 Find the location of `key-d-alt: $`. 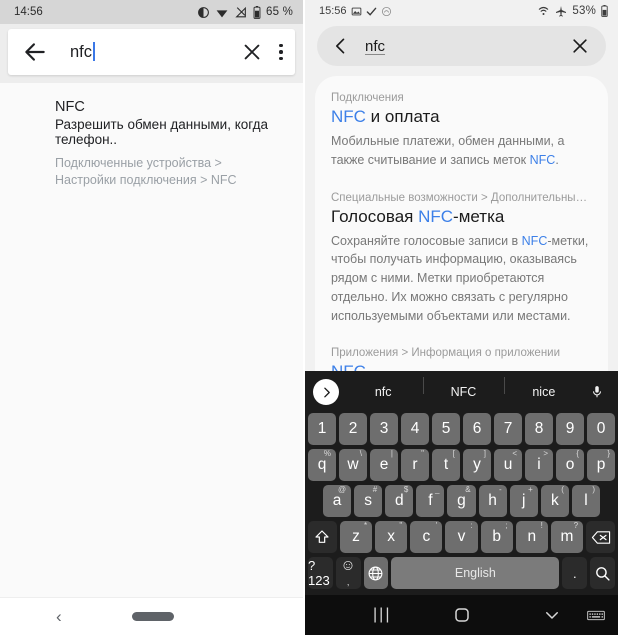

key-d-alt: $ is located at coordinates (406, 489).